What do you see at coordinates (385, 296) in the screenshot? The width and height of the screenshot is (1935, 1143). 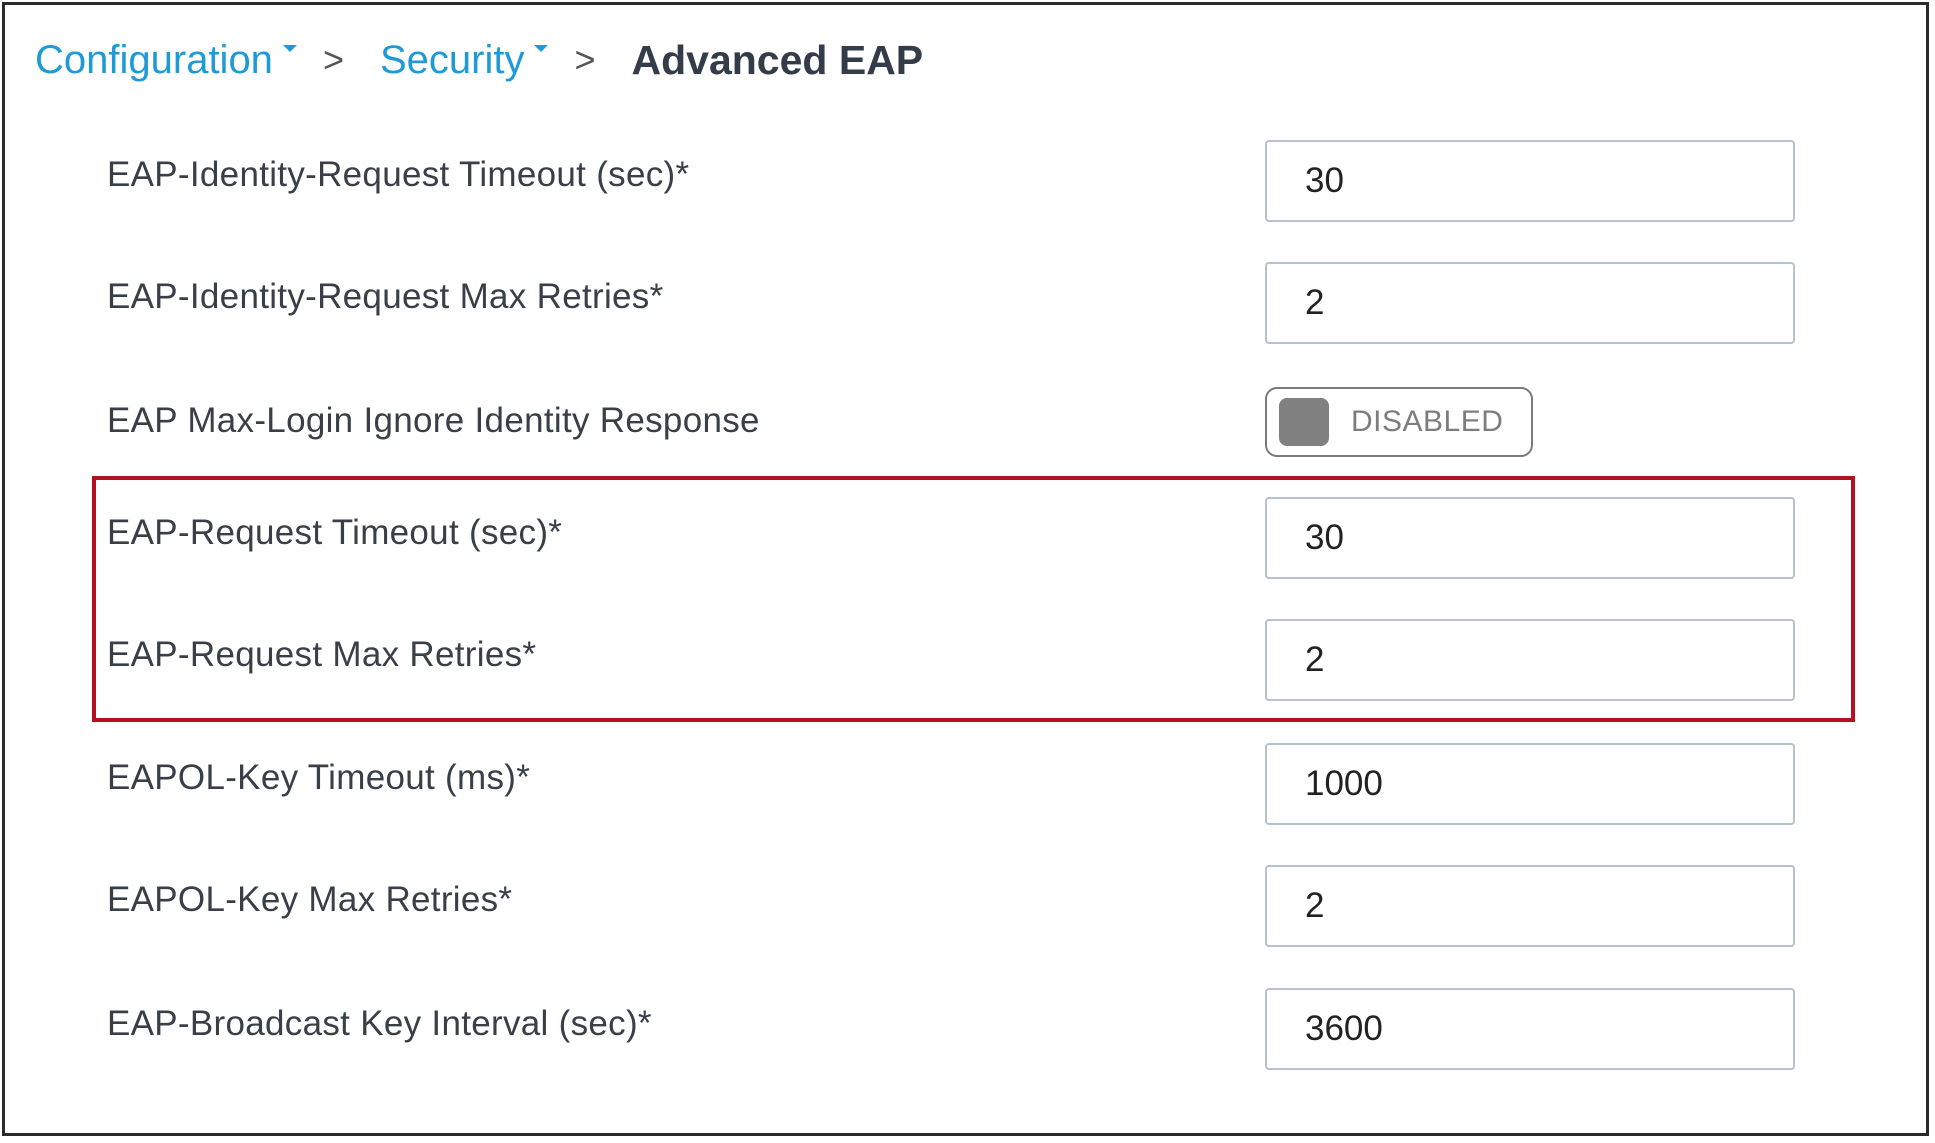 I see `eap-identity-request-max-retries-label: EAP-Identity-Request Max Retries*` at bounding box center [385, 296].